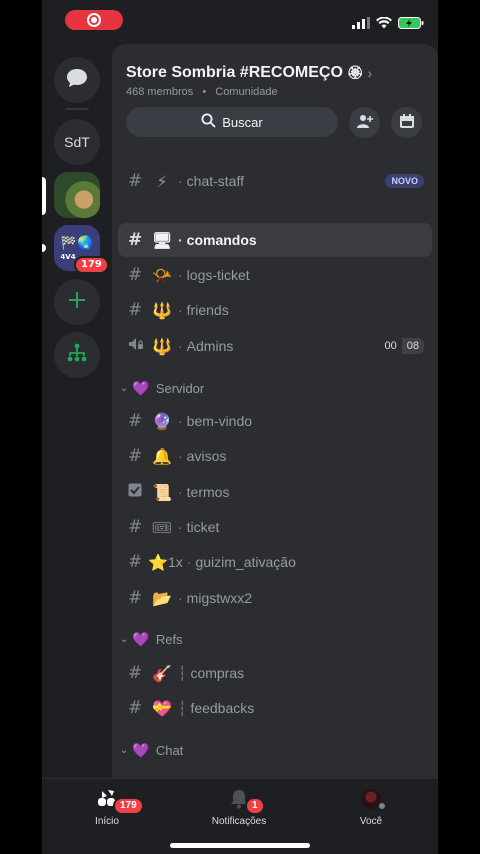 The height and width of the screenshot is (854, 480). I want to click on channel-emoji: 📯, so click(162, 275).